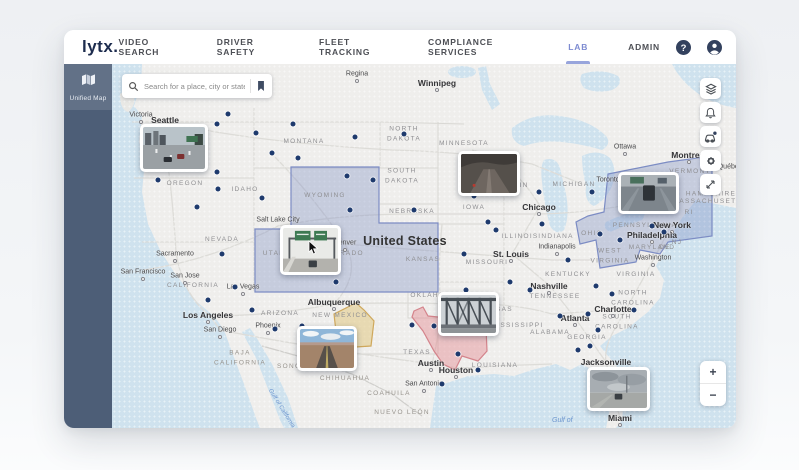  What do you see at coordinates (575, 325) in the screenshot?
I see `city-marker-atlanta` at bounding box center [575, 325].